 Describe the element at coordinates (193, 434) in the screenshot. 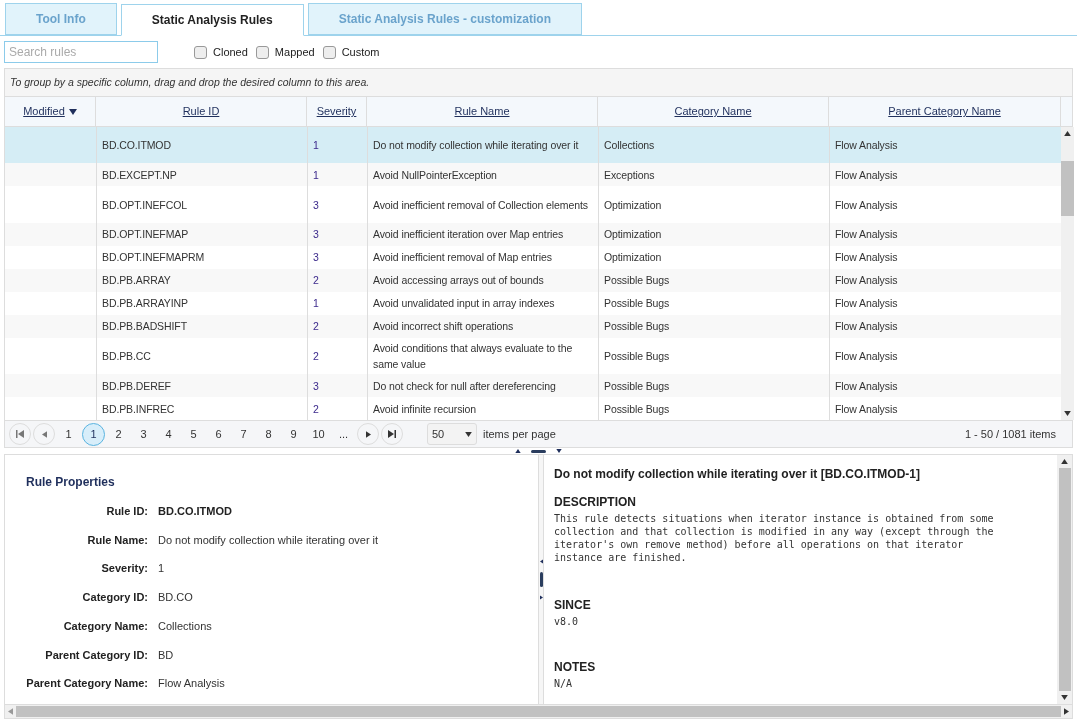

I see `page-link: 5` at that location.